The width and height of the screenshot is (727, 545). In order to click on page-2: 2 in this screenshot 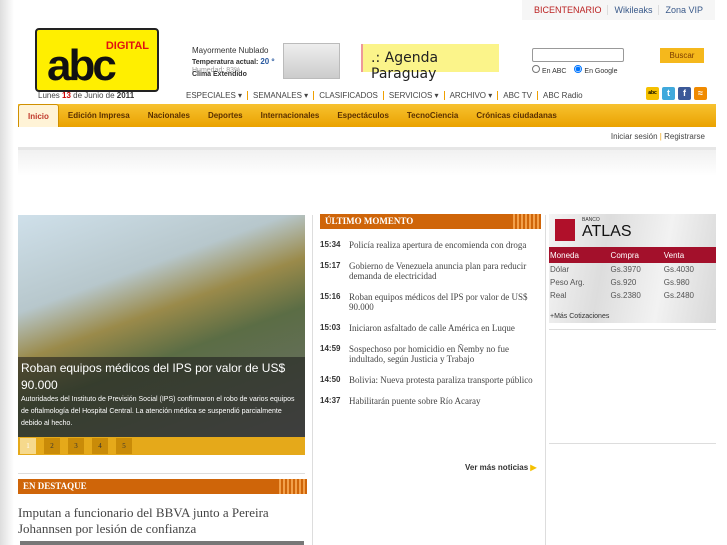, I will do `click(52, 446)`.